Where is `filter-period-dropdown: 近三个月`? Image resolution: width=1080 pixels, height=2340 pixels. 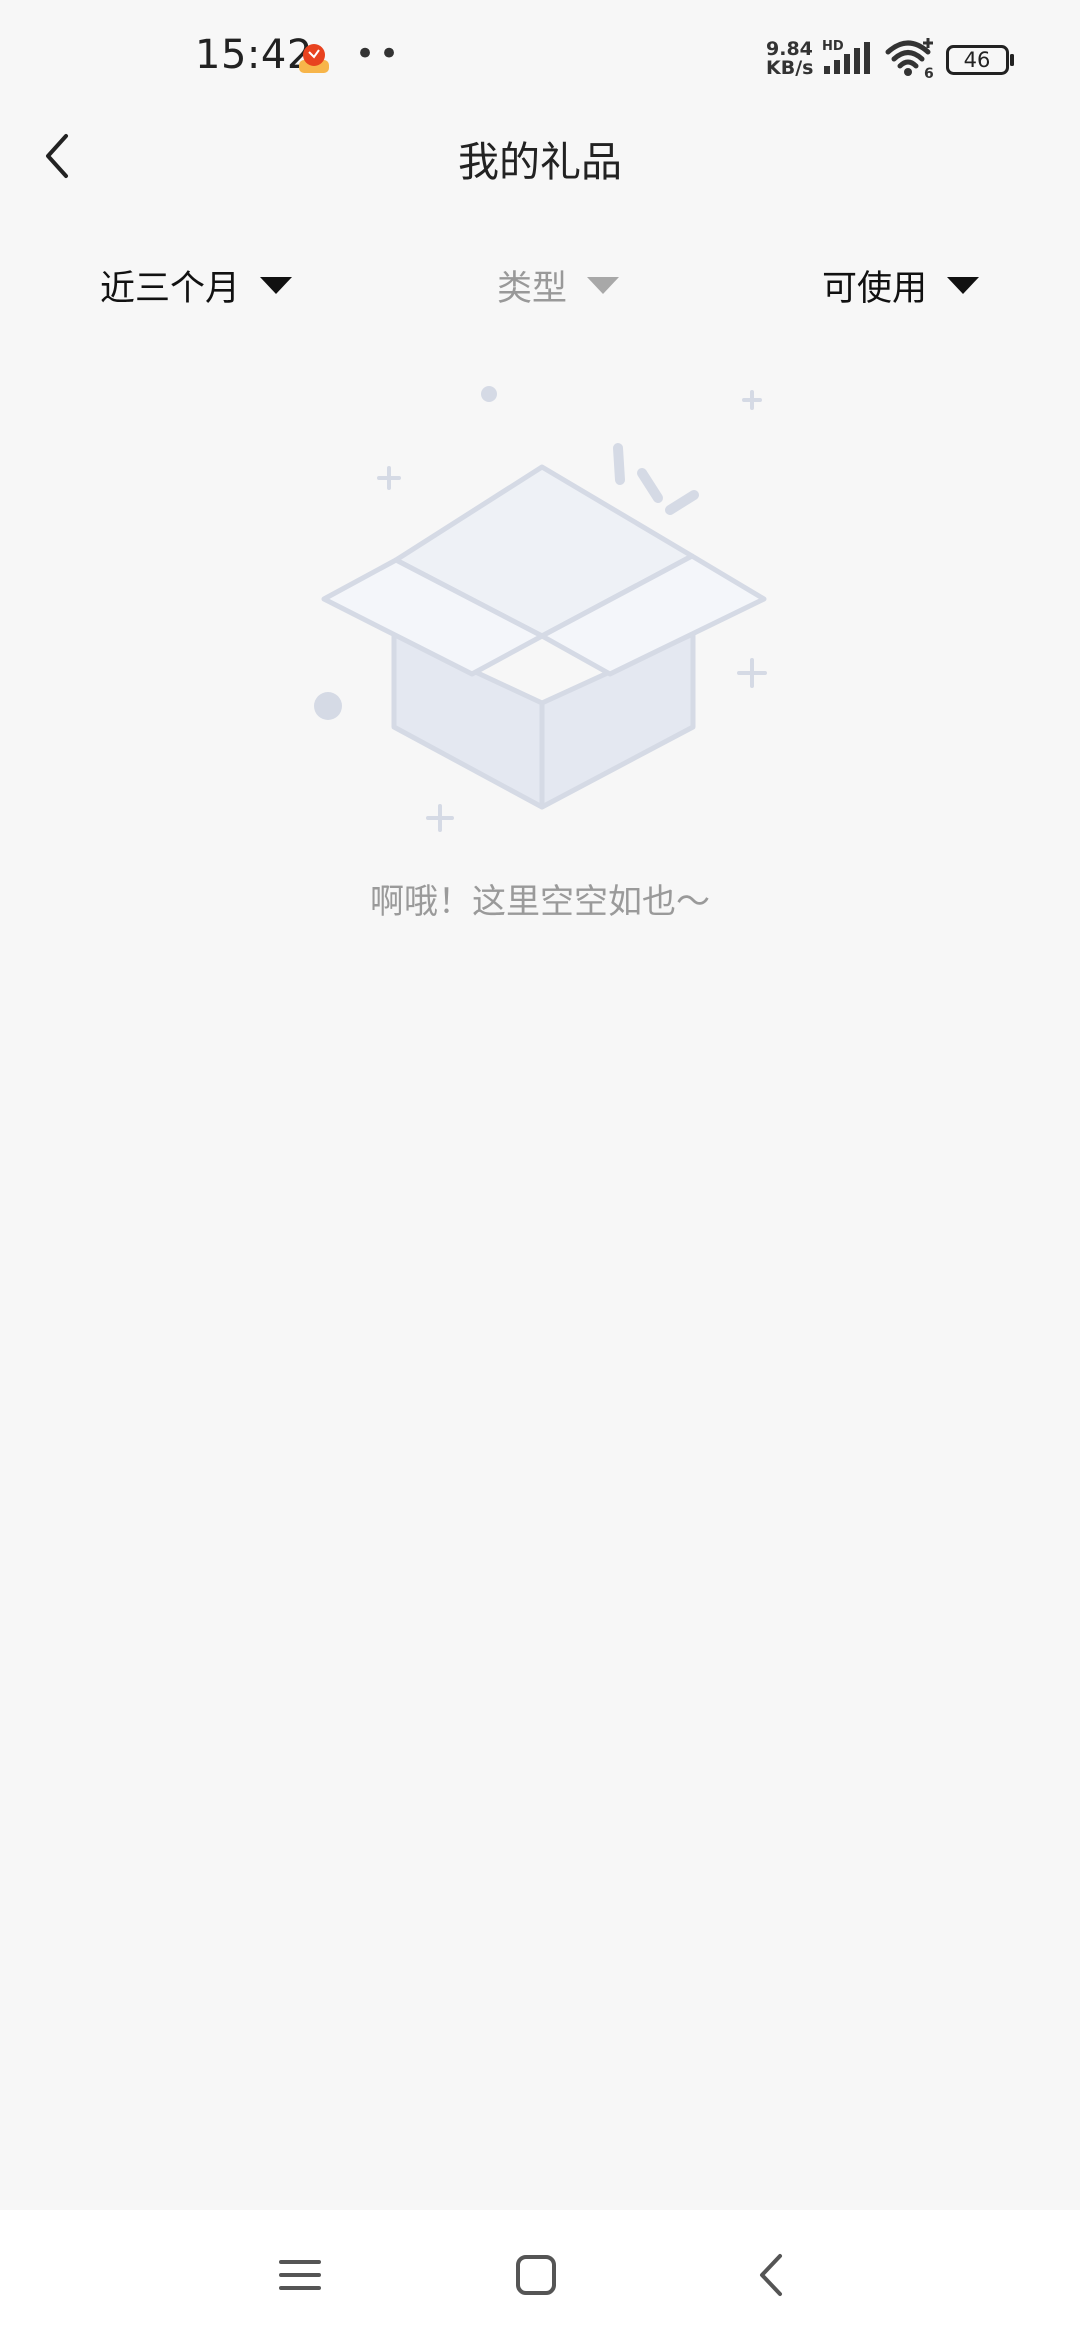
filter-period-dropdown: 近三个月 is located at coordinates (196, 285).